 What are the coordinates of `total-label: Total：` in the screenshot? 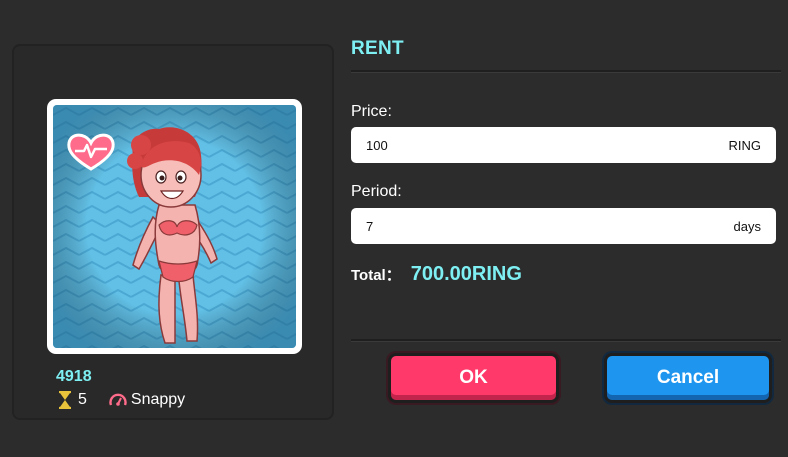 It's located at (376, 275).